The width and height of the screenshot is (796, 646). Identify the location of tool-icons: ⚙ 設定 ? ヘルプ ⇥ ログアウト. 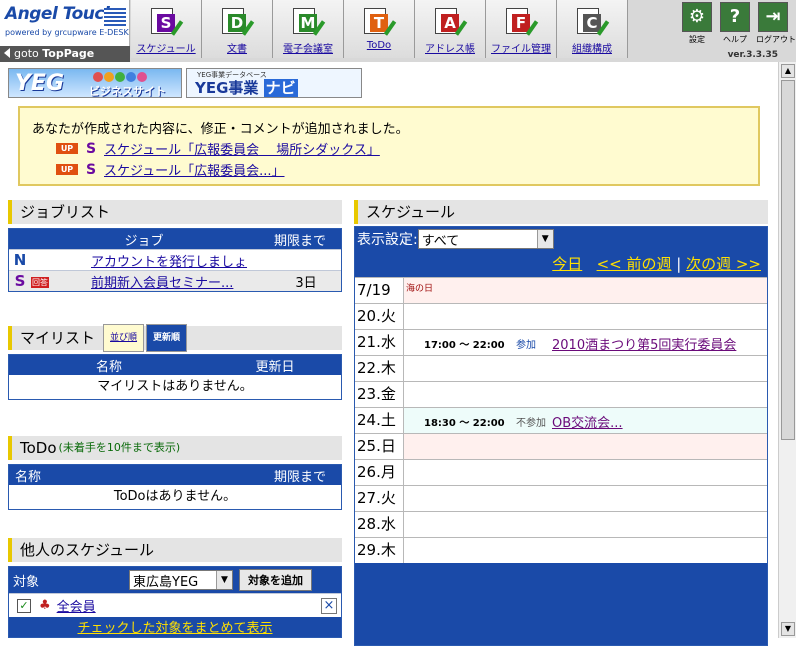
(738, 24).